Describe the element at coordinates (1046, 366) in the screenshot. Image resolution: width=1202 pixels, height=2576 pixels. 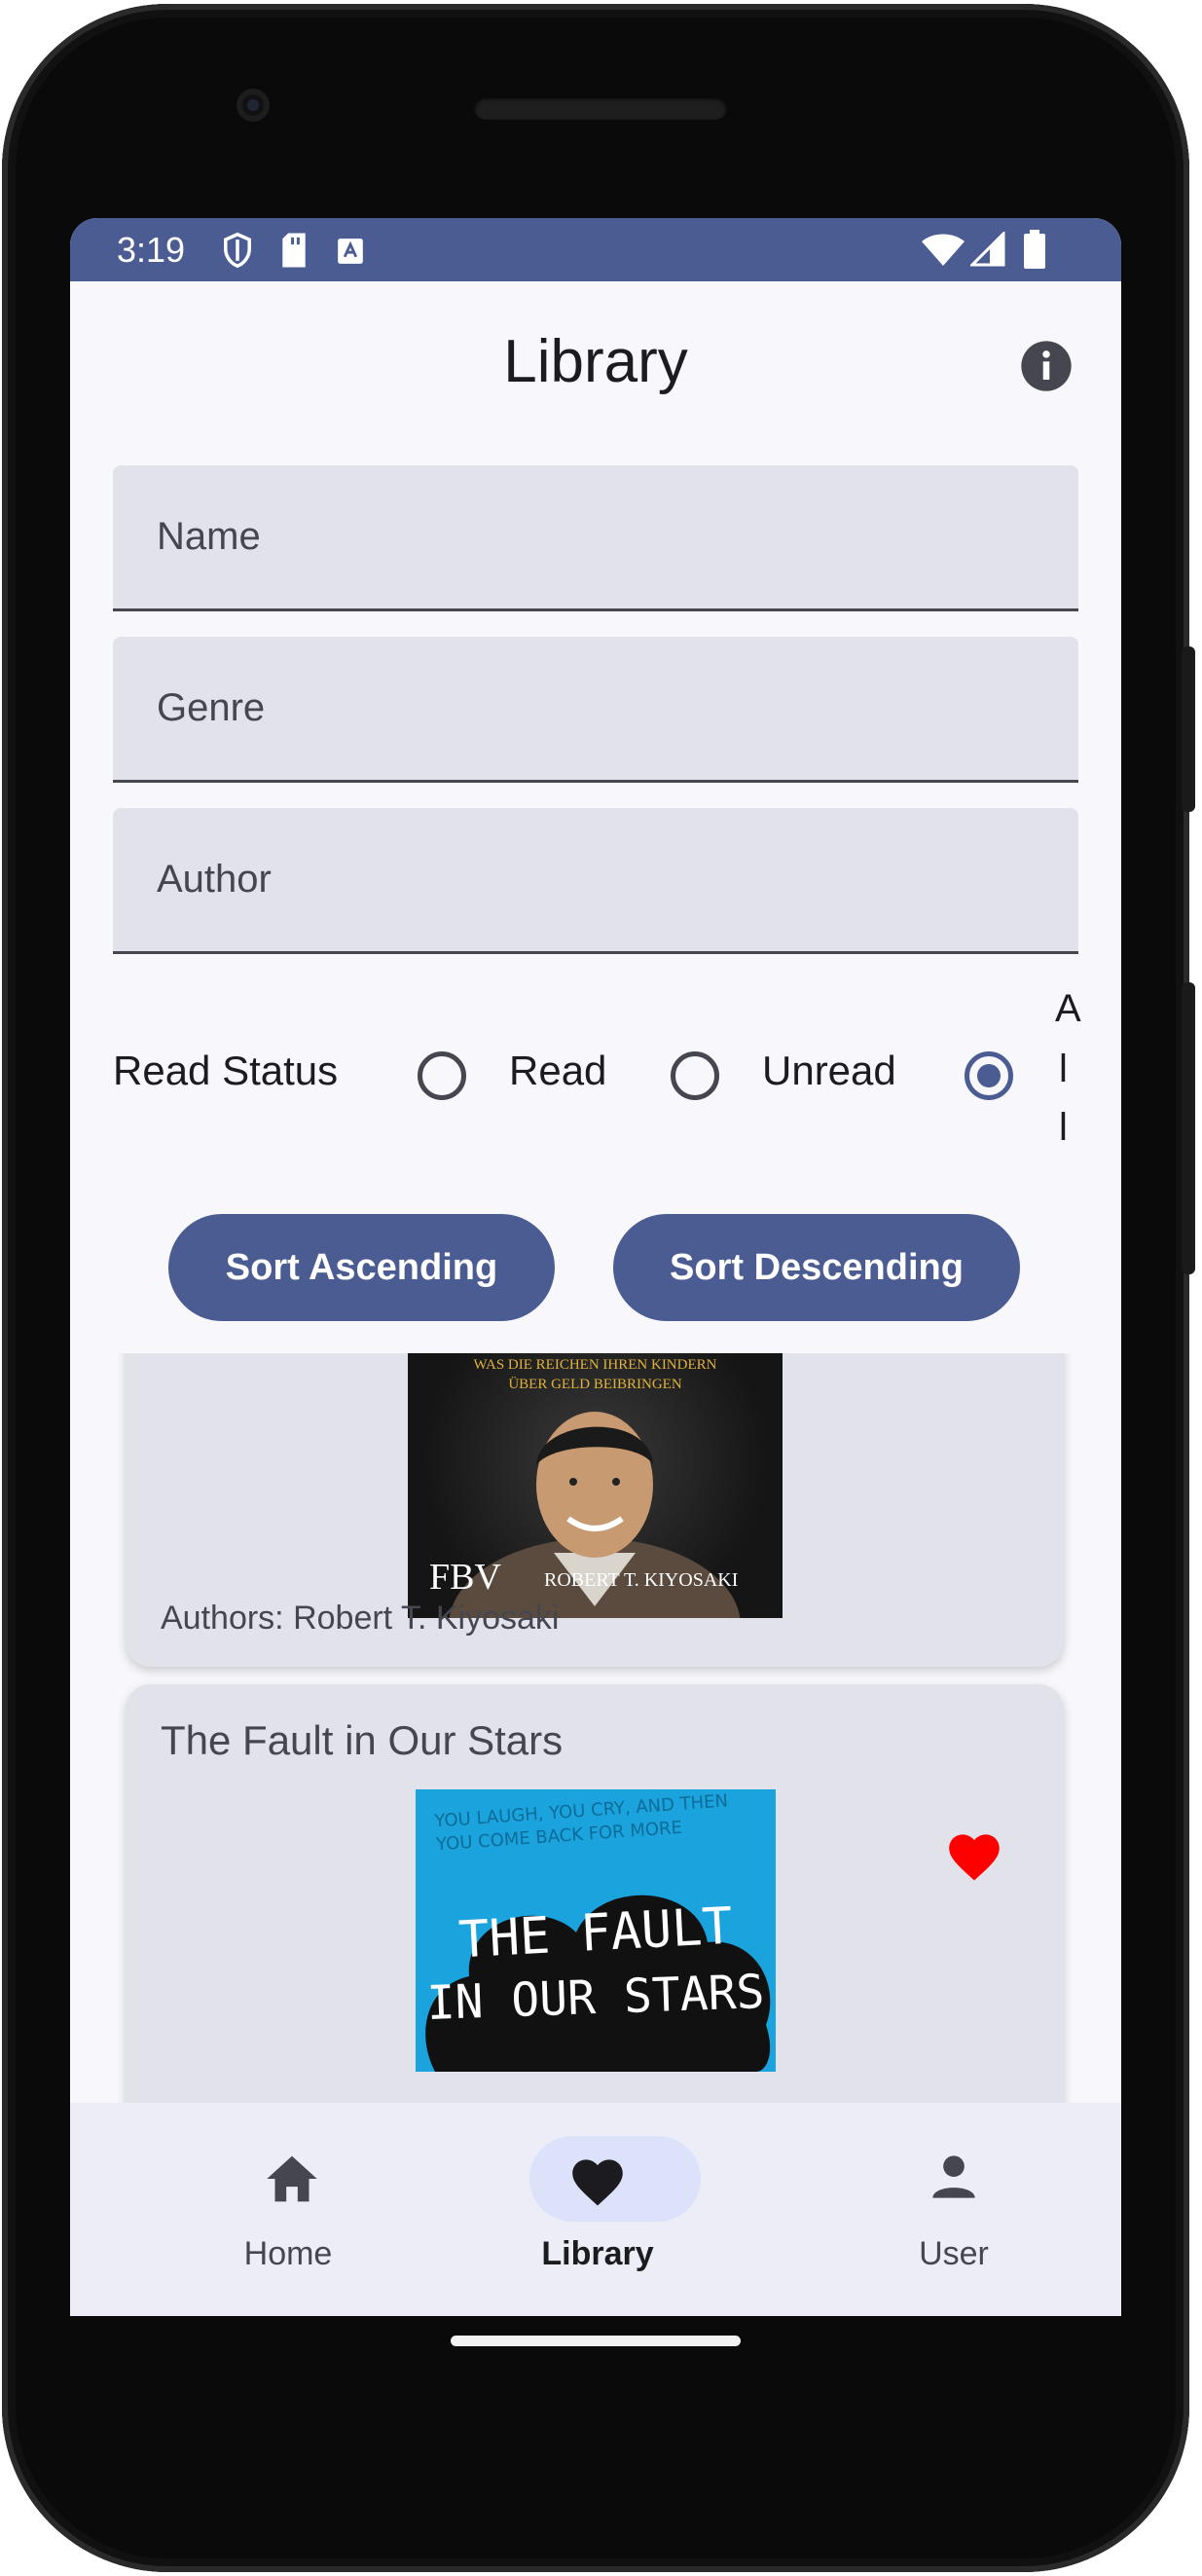
I see `info-icon` at that location.